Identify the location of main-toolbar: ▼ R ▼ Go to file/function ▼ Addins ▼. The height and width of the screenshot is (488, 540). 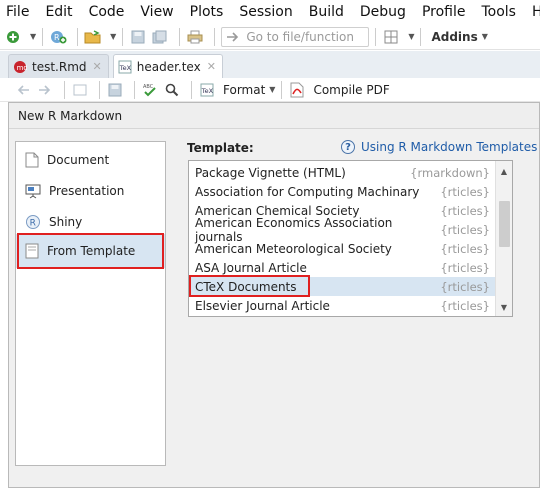
(270, 37).